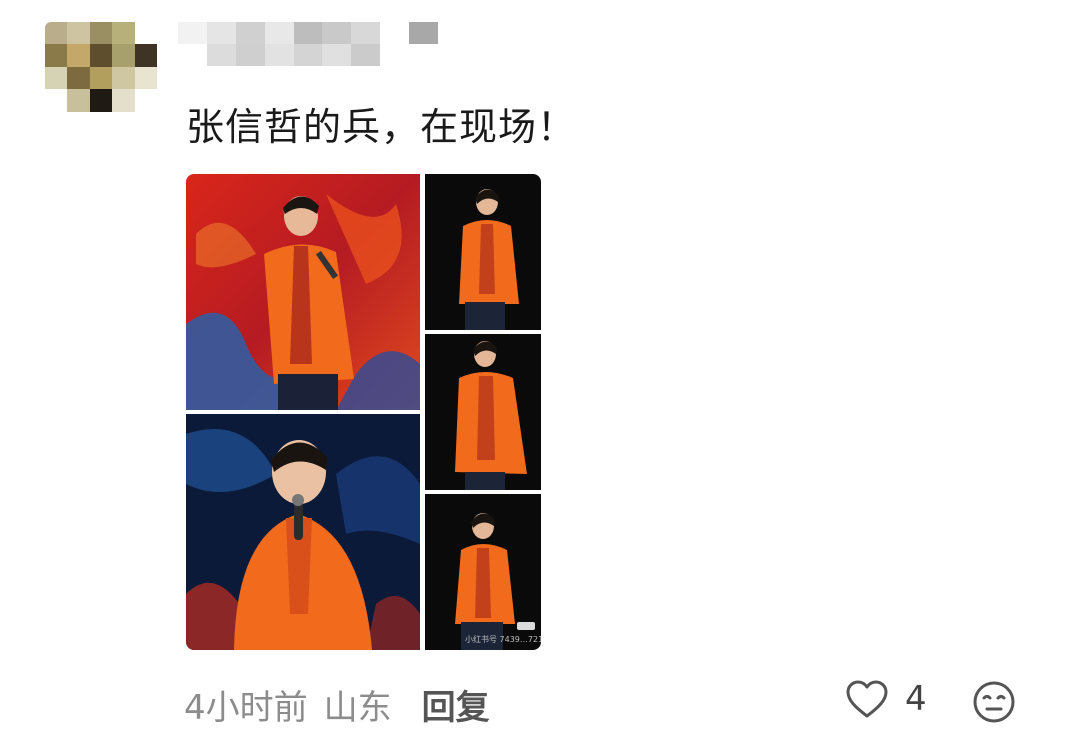  Describe the element at coordinates (994, 702) in the screenshot. I see `neutral-face-icon` at that location.